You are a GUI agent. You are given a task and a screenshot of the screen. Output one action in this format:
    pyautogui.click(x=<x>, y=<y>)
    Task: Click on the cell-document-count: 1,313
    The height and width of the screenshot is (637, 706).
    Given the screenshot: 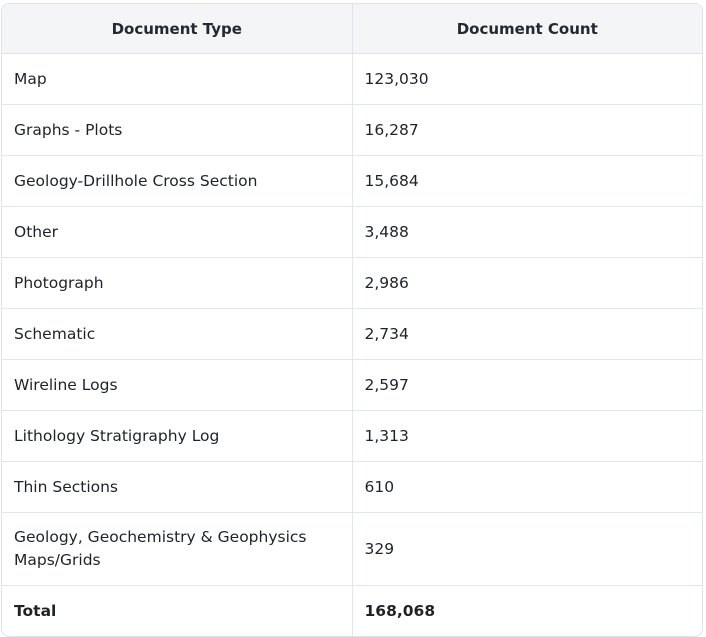 What is the action you would take?
    pyautogui.click(x=526, y=436)
    